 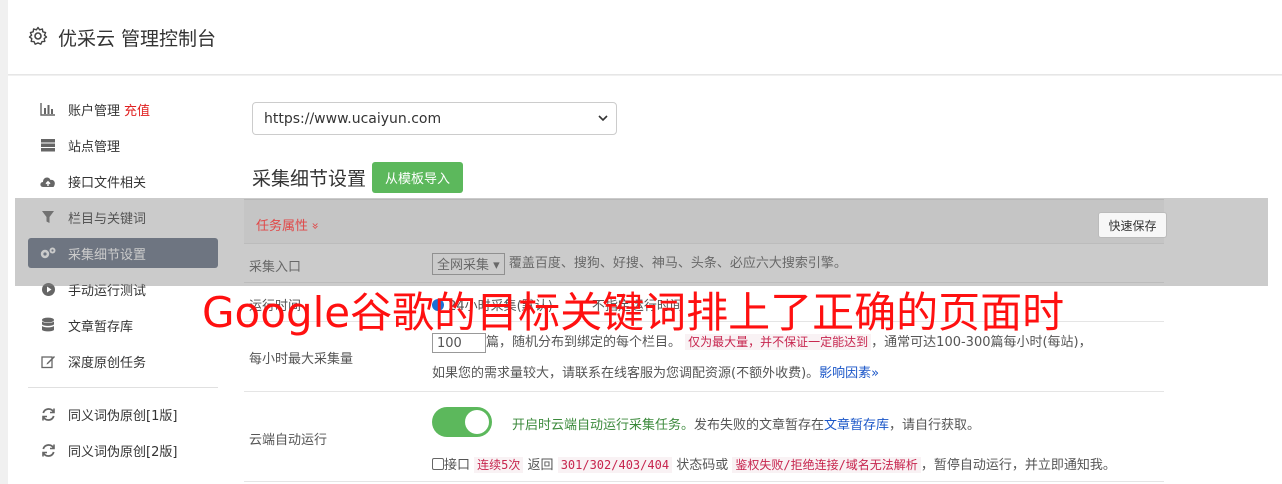 I want to click on article-storage-link: 文章暂存库, so click(x=856, y=425).